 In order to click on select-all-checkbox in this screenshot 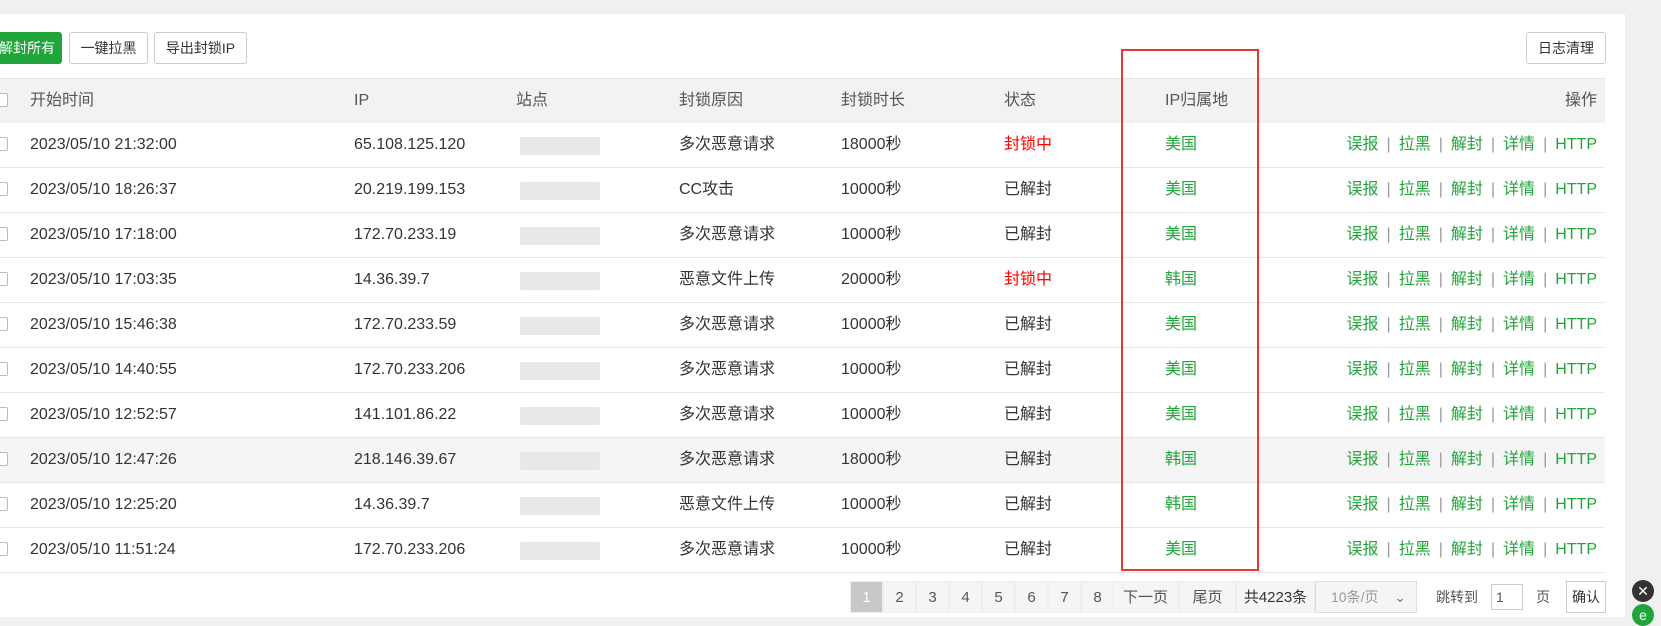, I will do `click(4, 100)`.